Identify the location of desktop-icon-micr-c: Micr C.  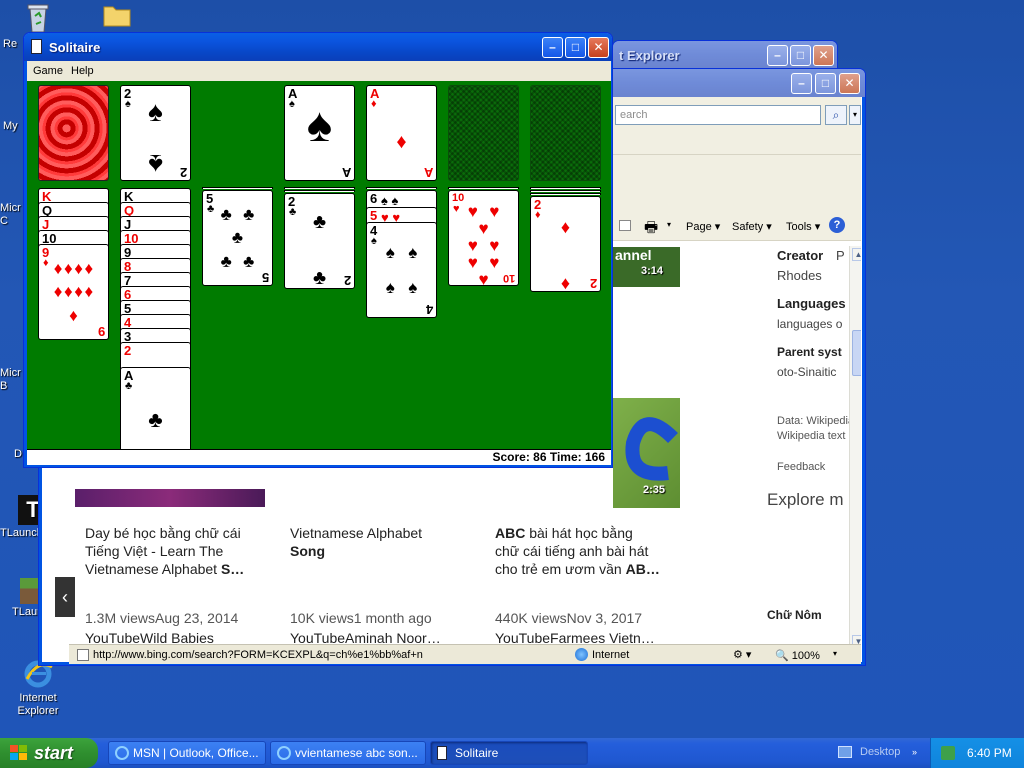
(12, 215).